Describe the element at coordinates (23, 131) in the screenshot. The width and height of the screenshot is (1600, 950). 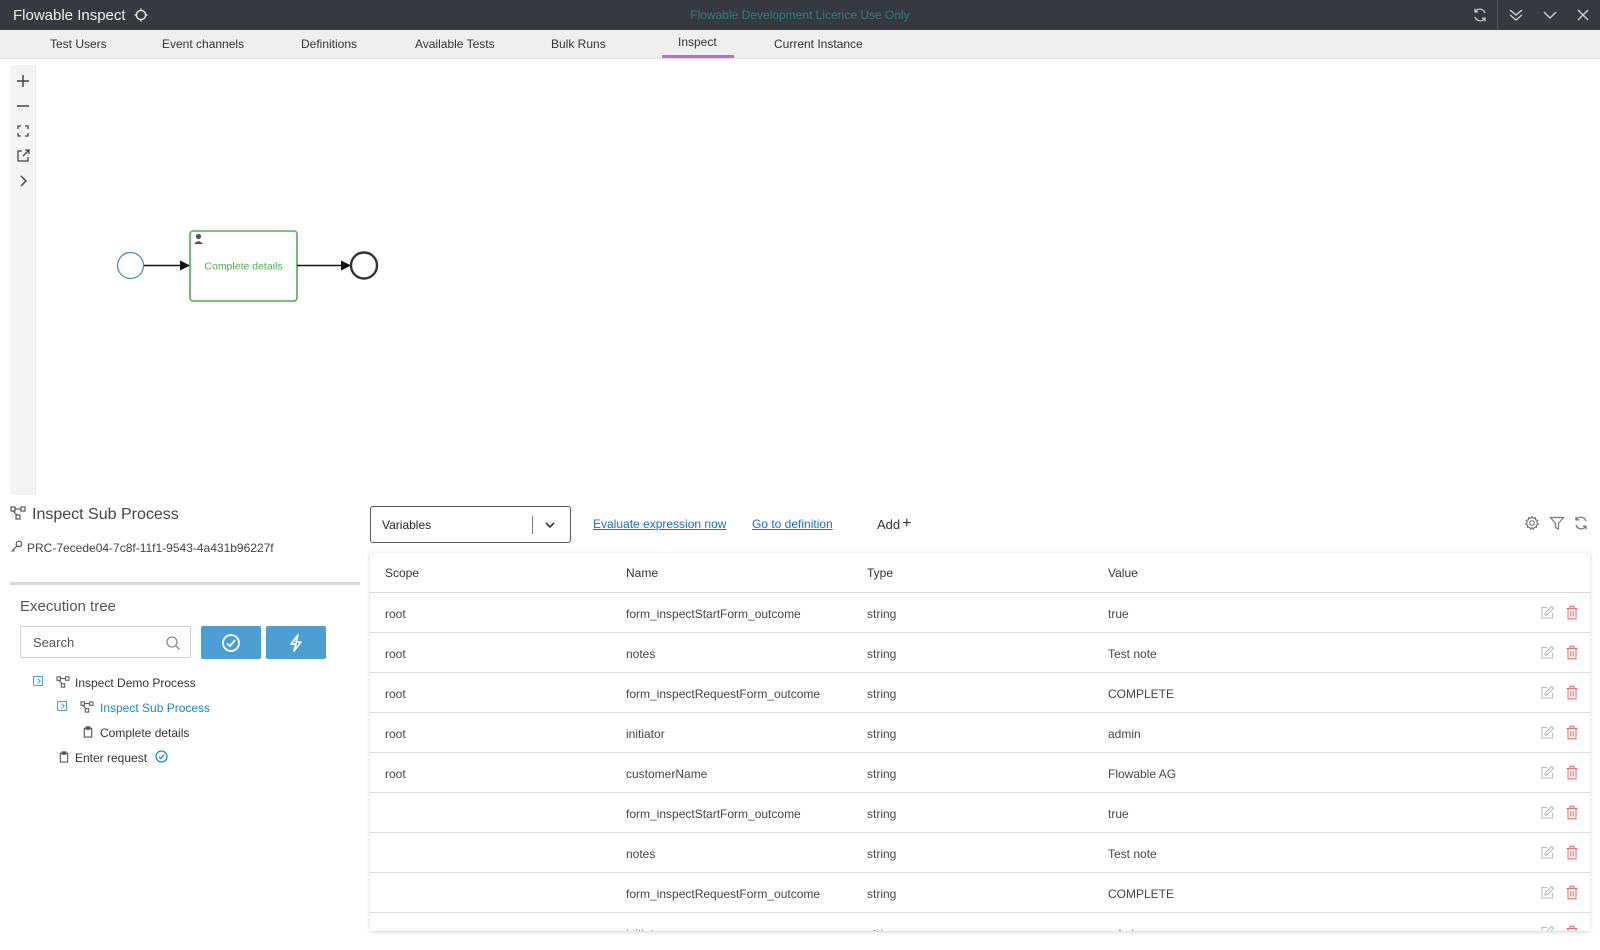
I see `fit-view-icon` at that location.